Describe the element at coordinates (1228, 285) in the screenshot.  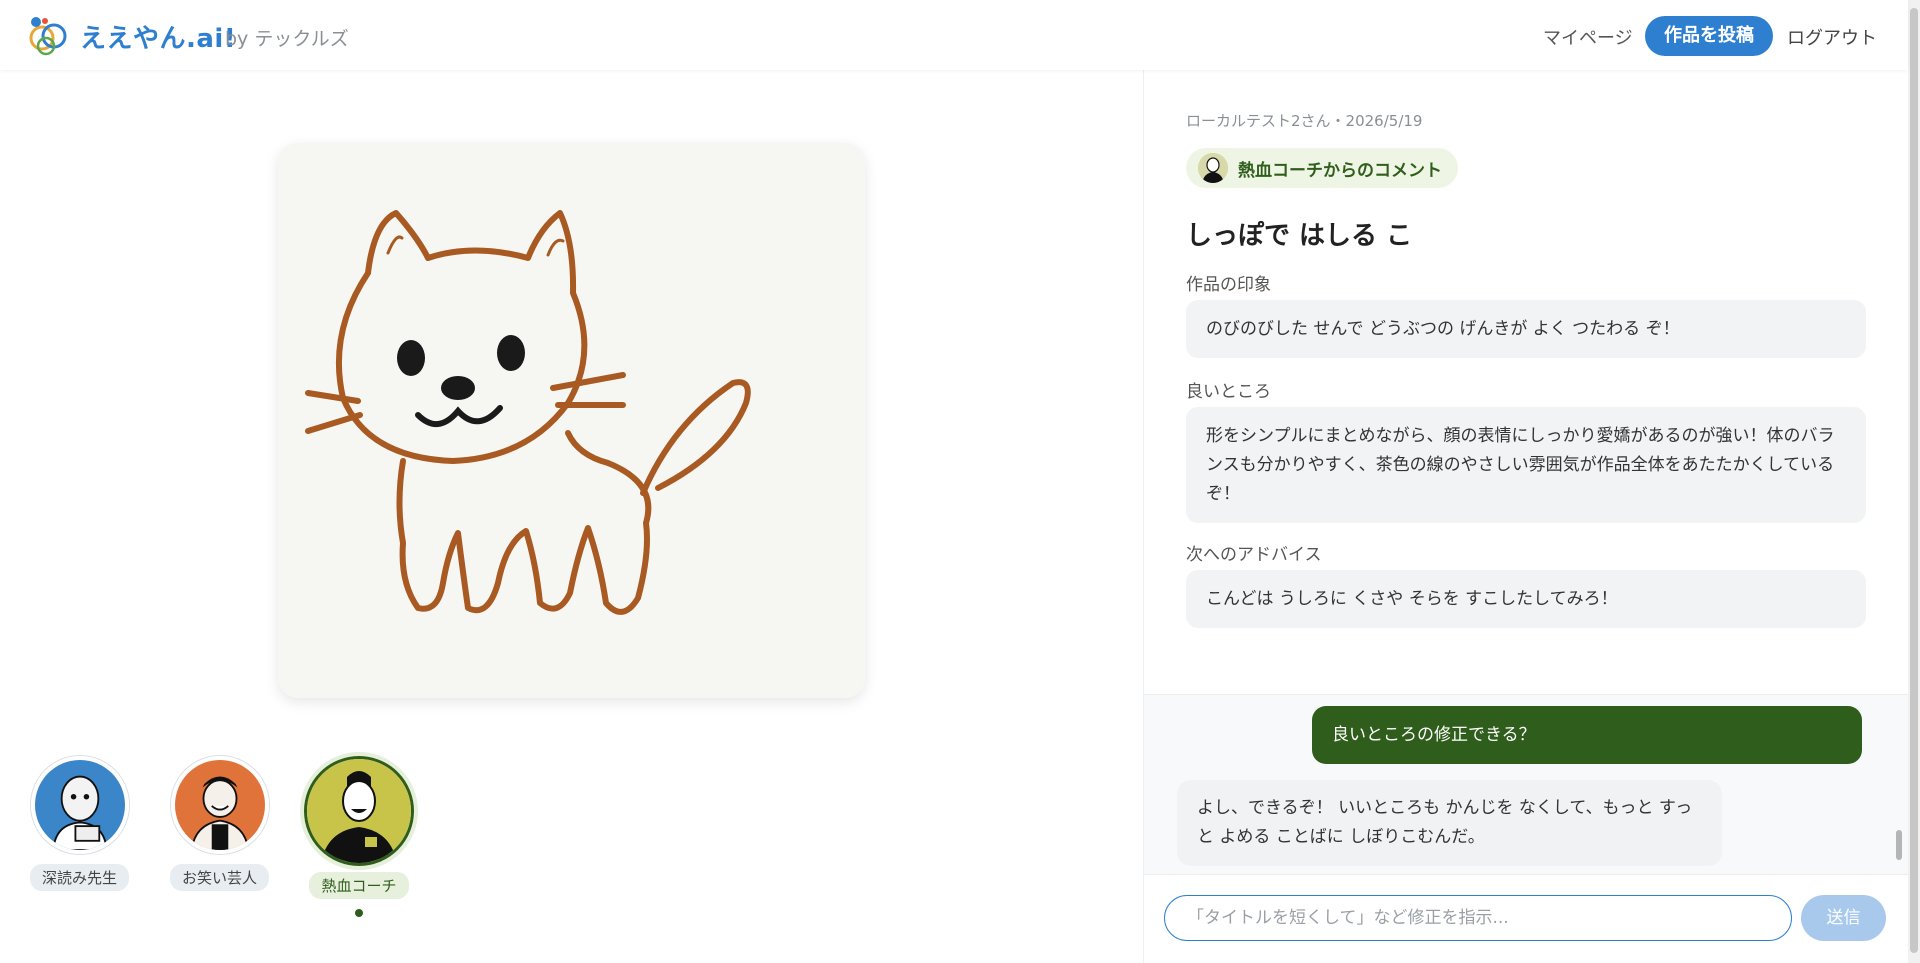
I see `section-label-impression: 作品の印象` at that location.